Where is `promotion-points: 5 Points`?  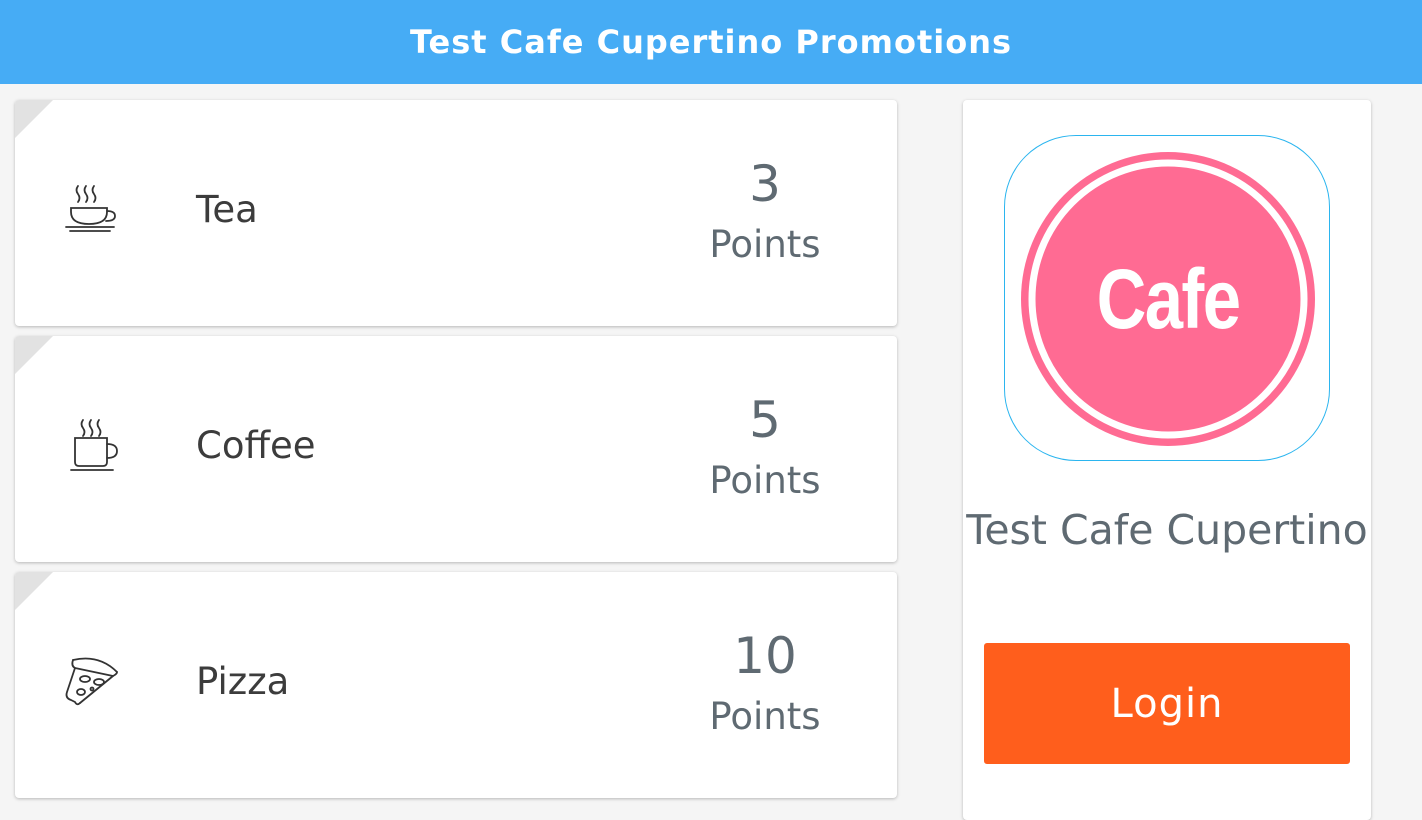
promotion-points: 5 Points is located at coordinates (765, 449).